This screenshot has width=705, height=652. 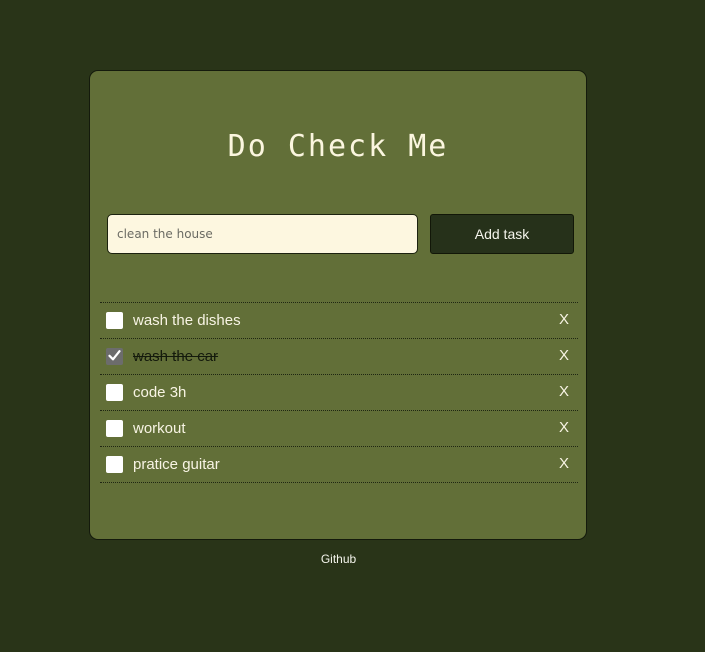 What do you see at coordinates (338, 146) in the screenshot?
I see `app-title: Do Check Me` at bounding box center [338, 146].